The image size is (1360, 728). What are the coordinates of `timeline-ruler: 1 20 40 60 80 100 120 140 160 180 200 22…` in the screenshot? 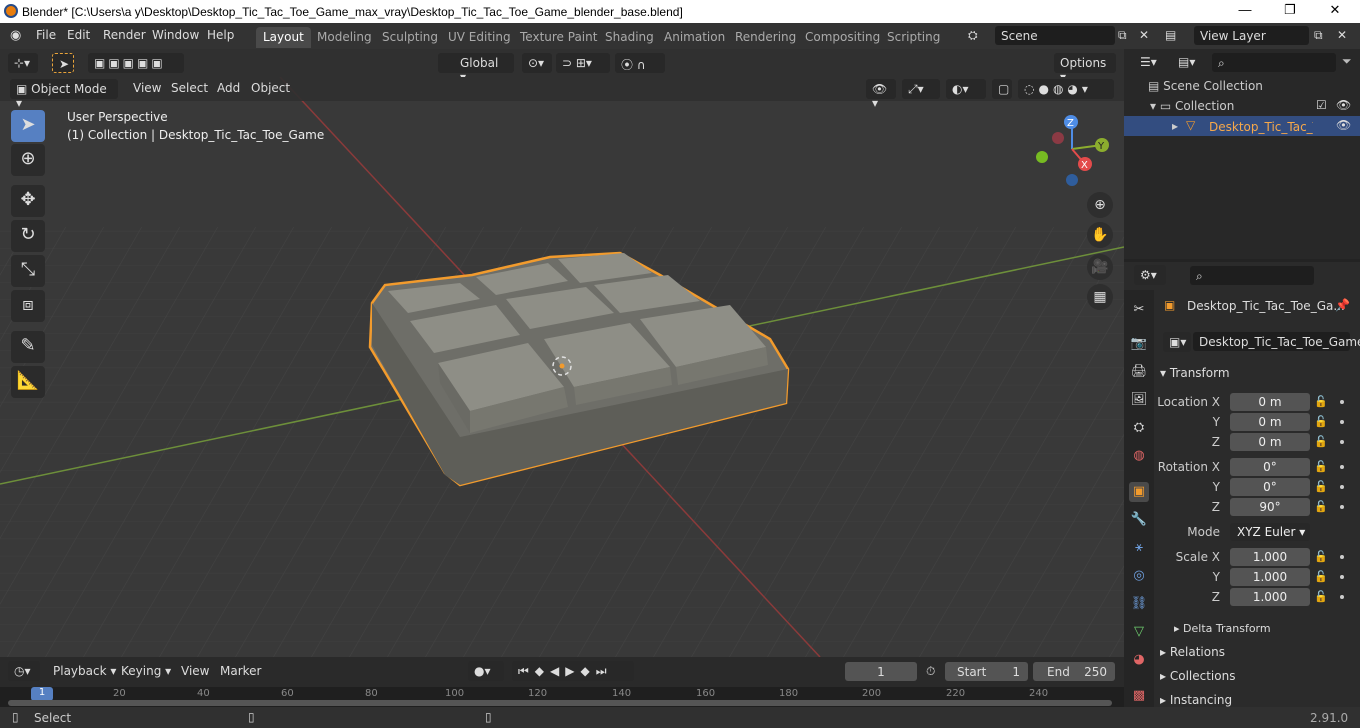 It's located at (562, 697).